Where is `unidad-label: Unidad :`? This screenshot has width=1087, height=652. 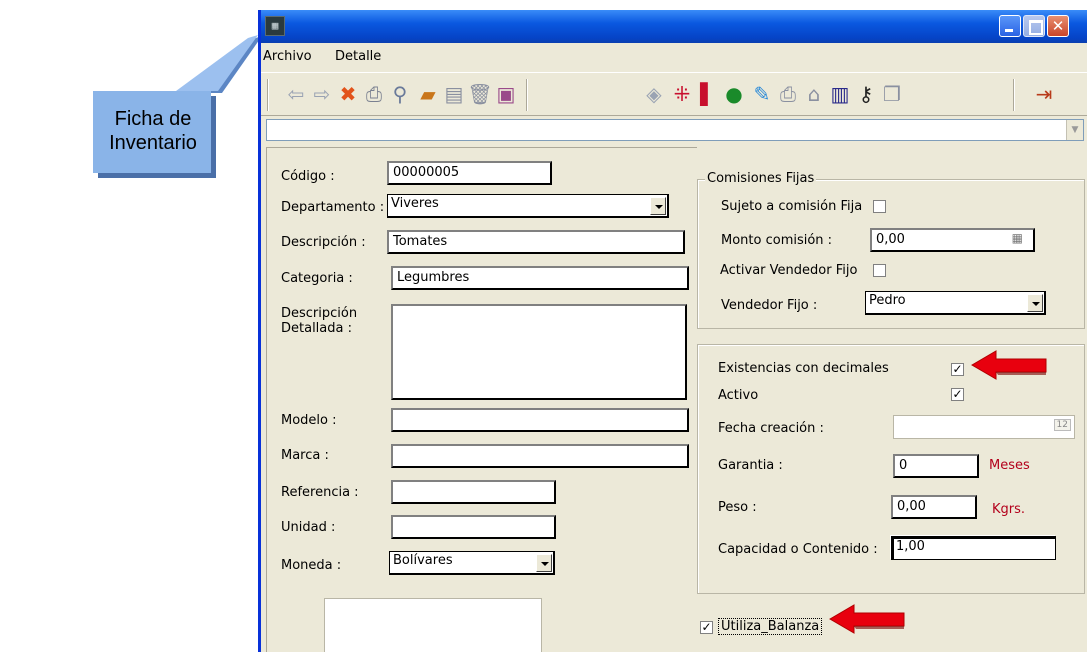 unidad-label: Unidad : is located at coordinates (308, 527).